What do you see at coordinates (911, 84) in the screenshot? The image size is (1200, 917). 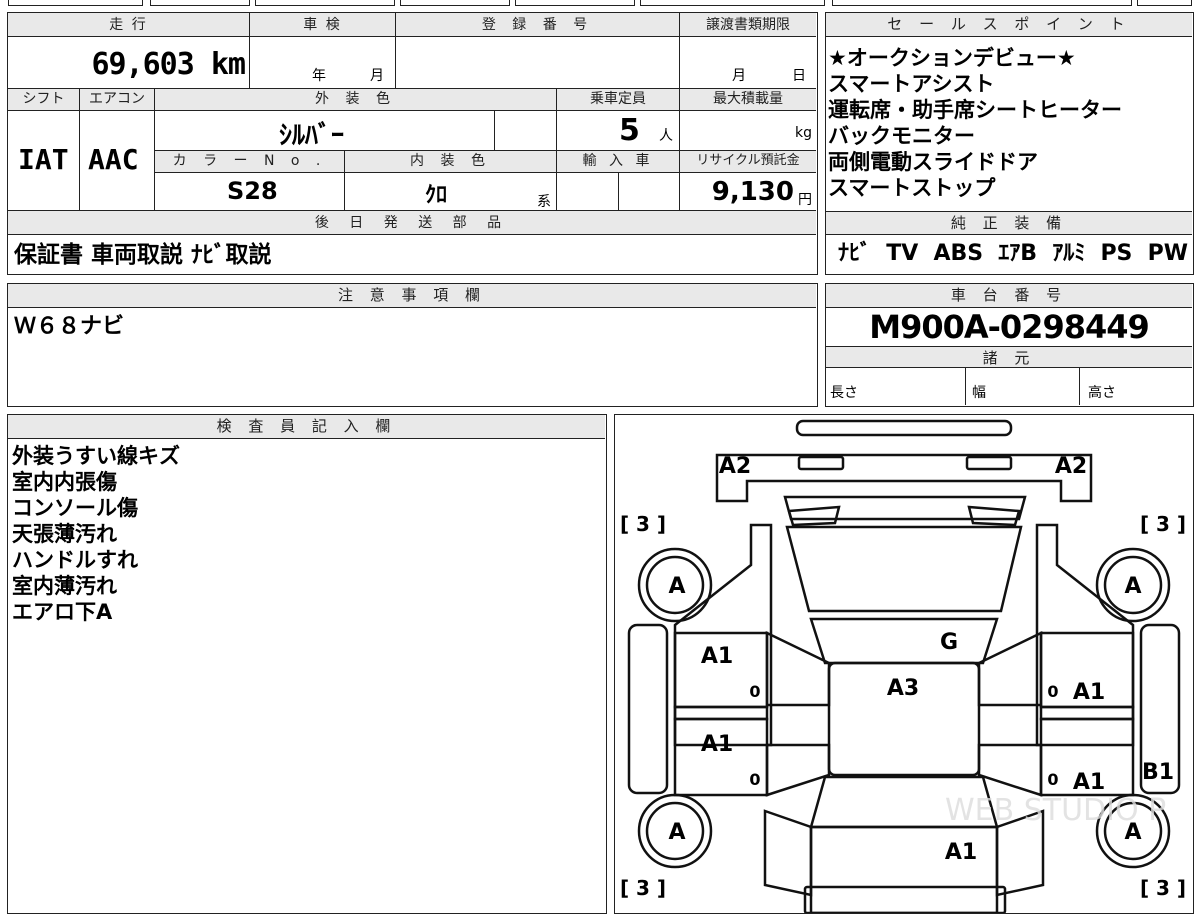 I see `sales-point-item: スマートアシスト` at bounding box center [911, 84].